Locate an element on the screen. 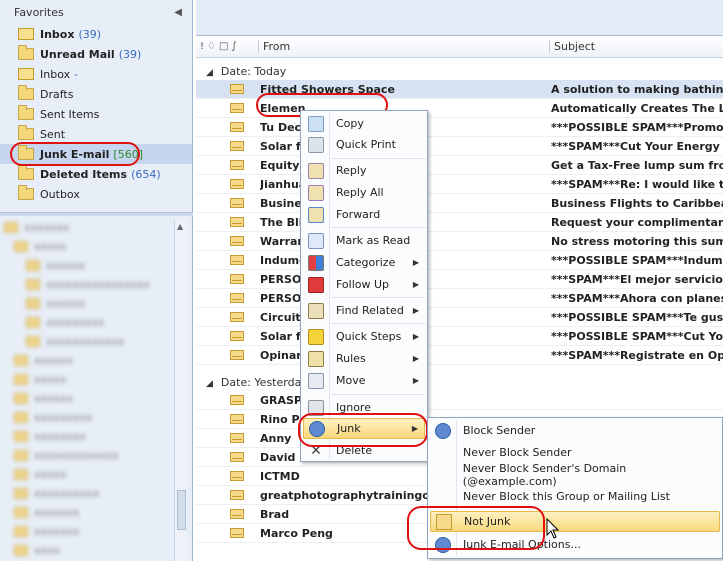  print-icon is located at coordinates (316, 144).